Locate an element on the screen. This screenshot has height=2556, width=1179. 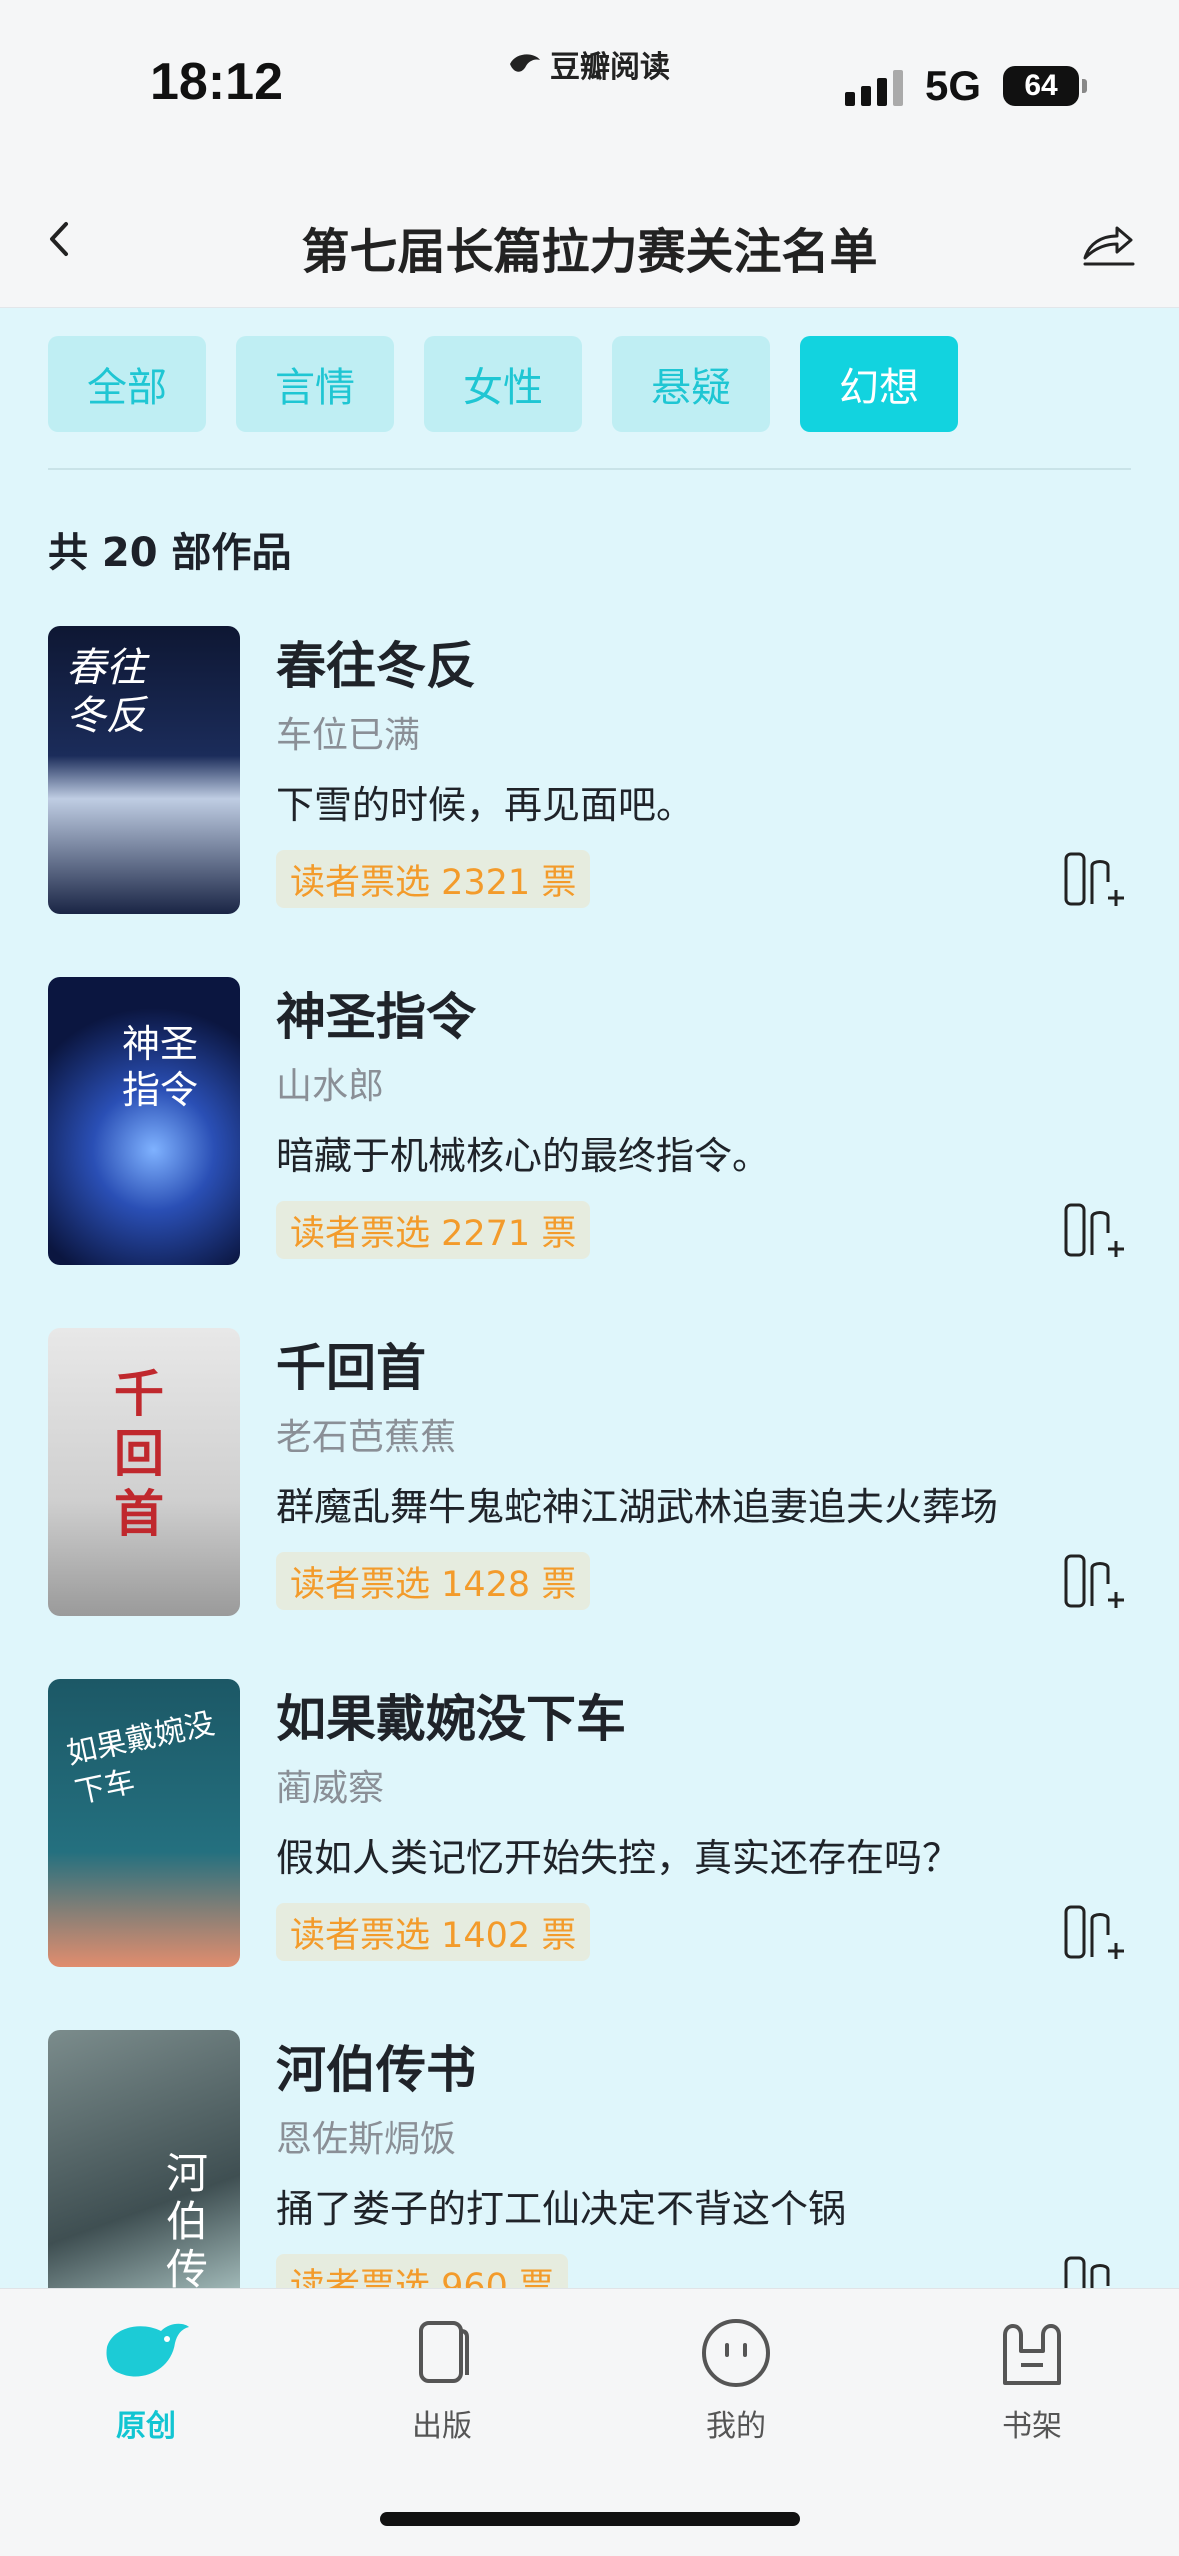
vote-badge: 读者票选 1428 票 is located at coordinates (433, 1581).